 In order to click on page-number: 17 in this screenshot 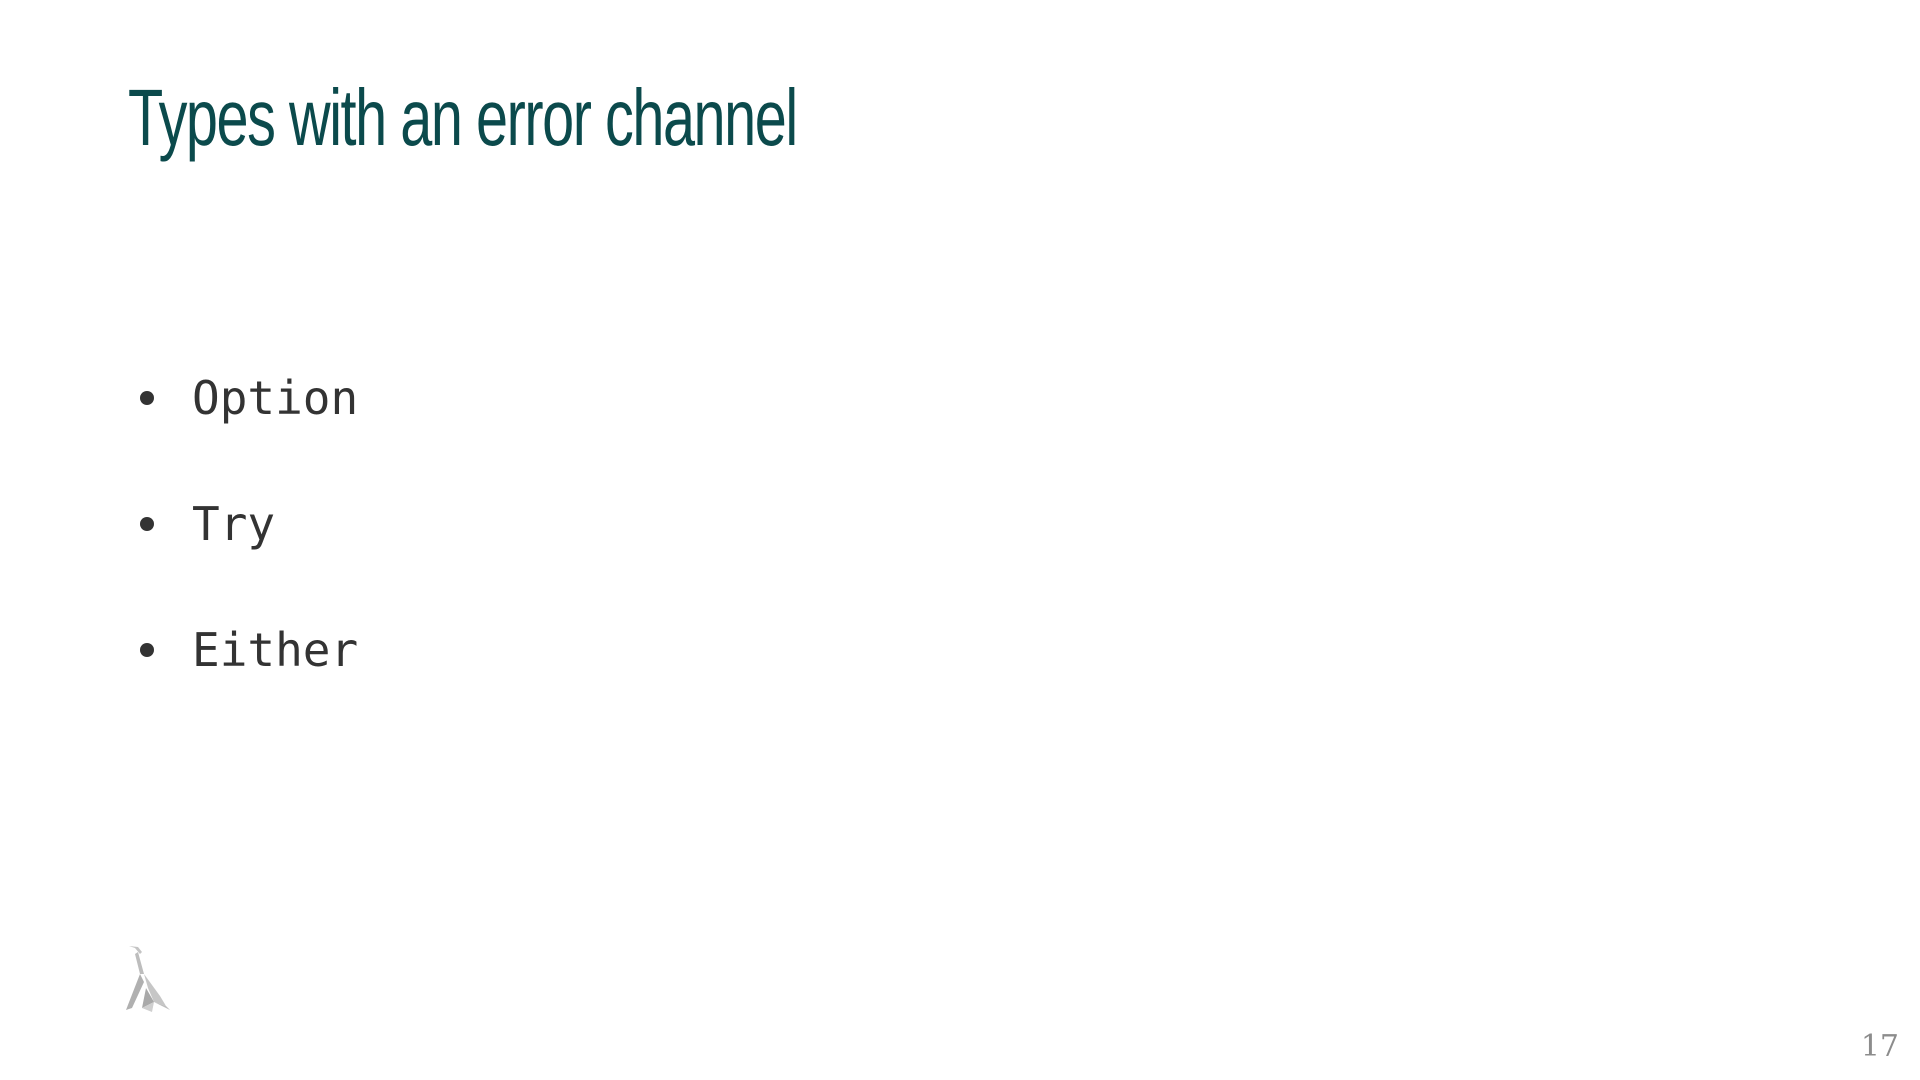, I will do `click(1879, 1046)`.